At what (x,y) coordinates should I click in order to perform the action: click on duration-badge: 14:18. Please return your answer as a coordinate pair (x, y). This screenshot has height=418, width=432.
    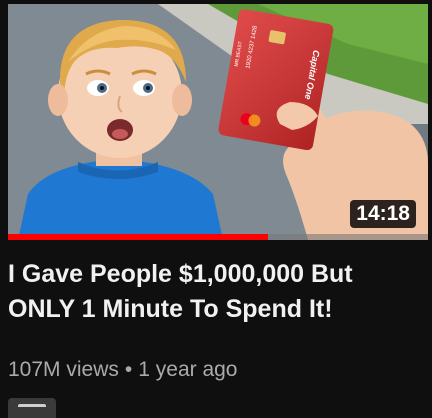
    Looking at the image, I should click on (383, 214).